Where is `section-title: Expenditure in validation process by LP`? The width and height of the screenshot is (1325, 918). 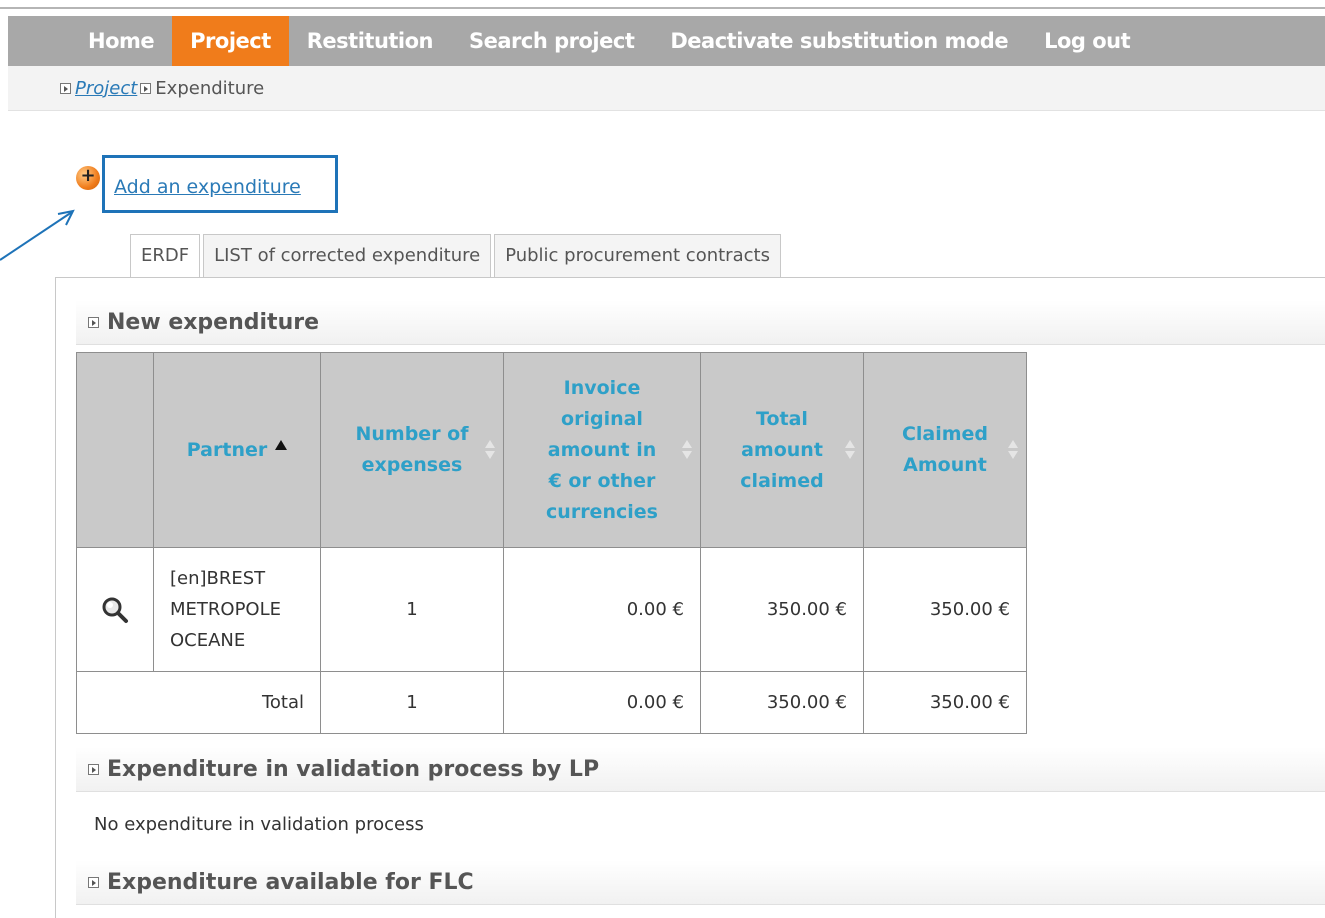
section-title: Expenditure in validation process by LP is located at coordinates (353, 769).